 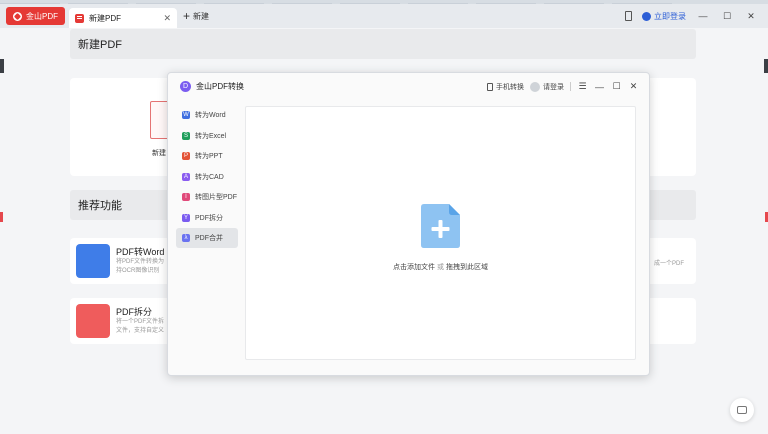 I want to click on user-icon, so click(x=646, y=16).